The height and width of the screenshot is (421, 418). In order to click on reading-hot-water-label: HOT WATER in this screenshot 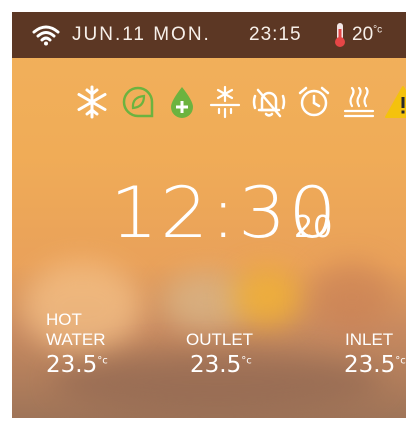, I will do `click(76, 330)`.